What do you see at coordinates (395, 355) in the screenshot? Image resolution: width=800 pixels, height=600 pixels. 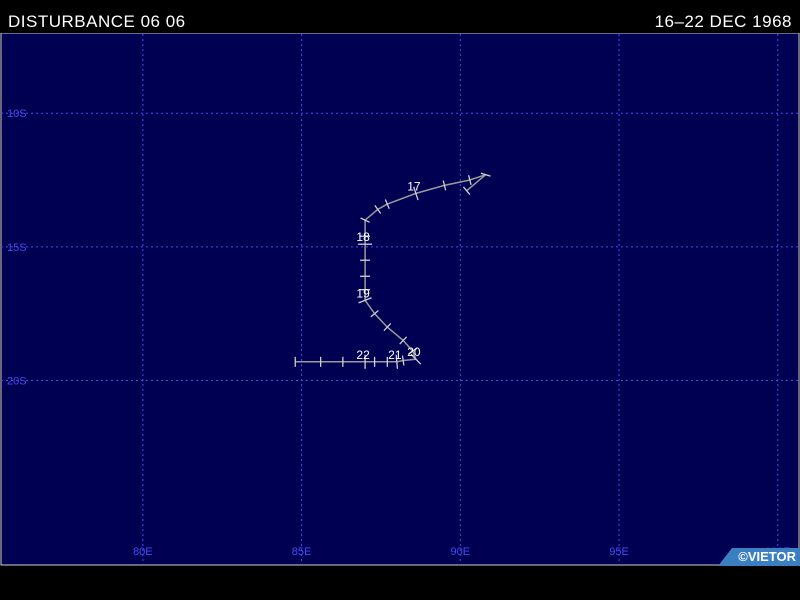 I see `day-label: 21` at bounding box center [395, 355].